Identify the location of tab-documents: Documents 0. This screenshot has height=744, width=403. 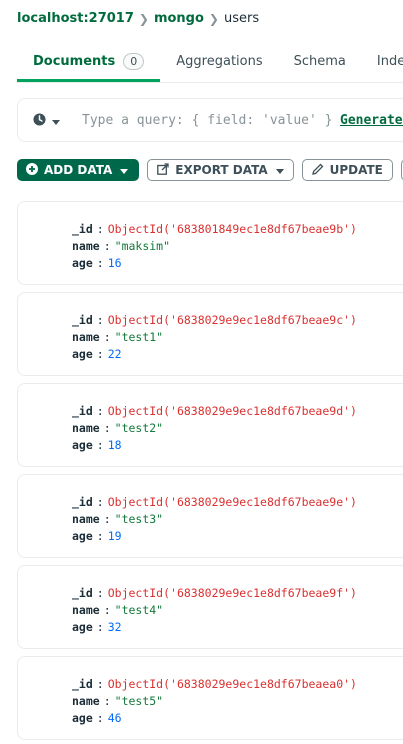
(89, 63).